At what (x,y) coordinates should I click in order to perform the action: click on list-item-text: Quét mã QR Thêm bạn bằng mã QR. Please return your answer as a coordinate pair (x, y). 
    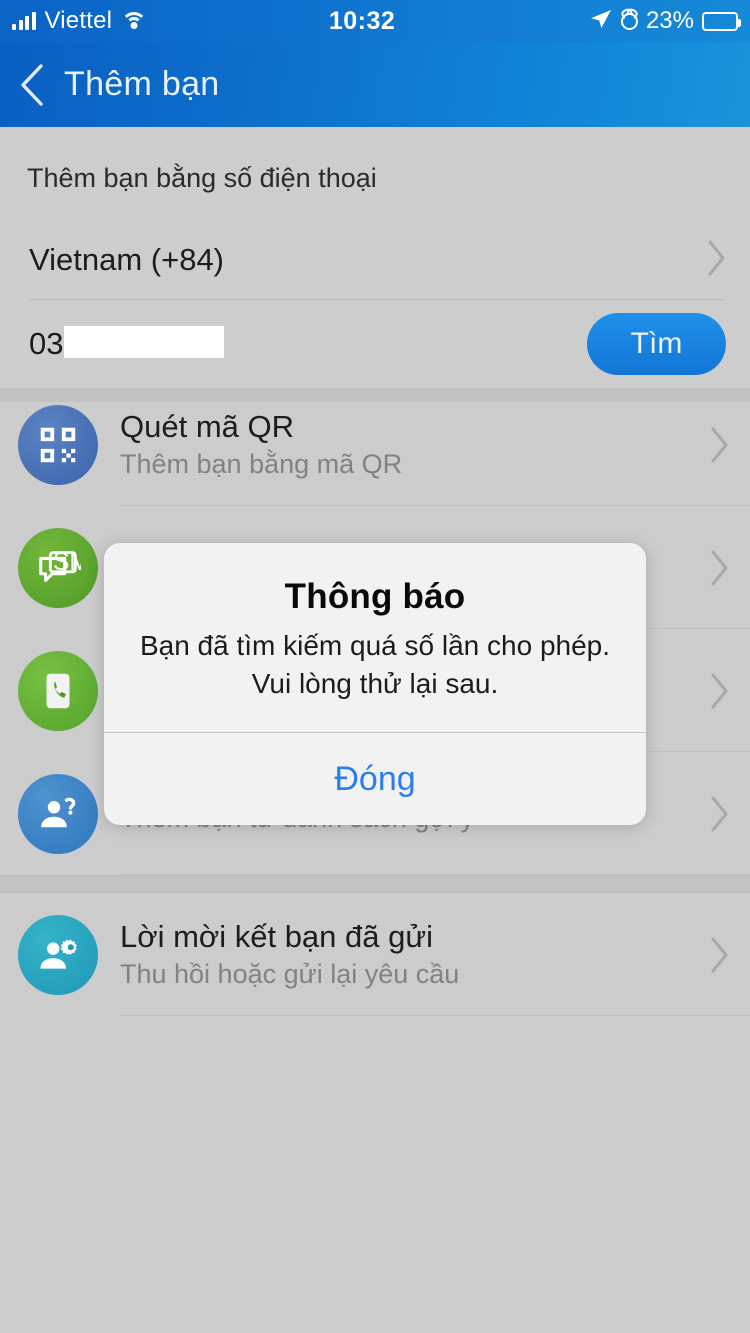
    Looking at the image, I should click on (405, 444).